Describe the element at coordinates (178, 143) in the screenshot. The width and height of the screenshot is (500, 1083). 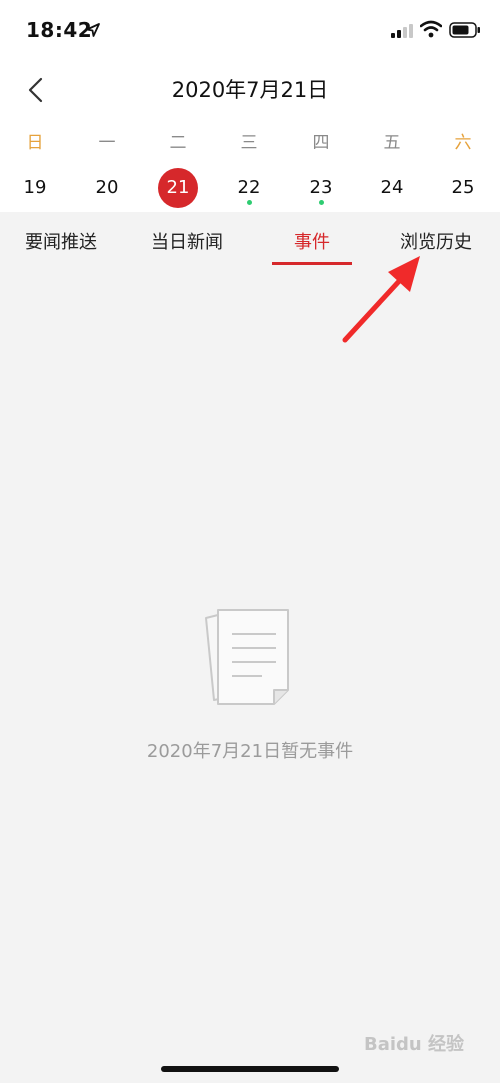
I see `weekday-label: 二` at that location.